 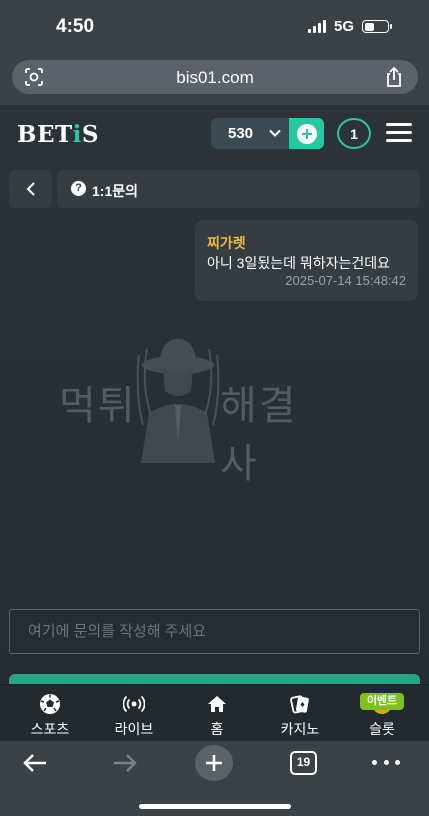 What do you see at coordinates (259, 435) in the screenshot?
I see `watermark-right-text: 해결사` at bounding box center [259, 435].